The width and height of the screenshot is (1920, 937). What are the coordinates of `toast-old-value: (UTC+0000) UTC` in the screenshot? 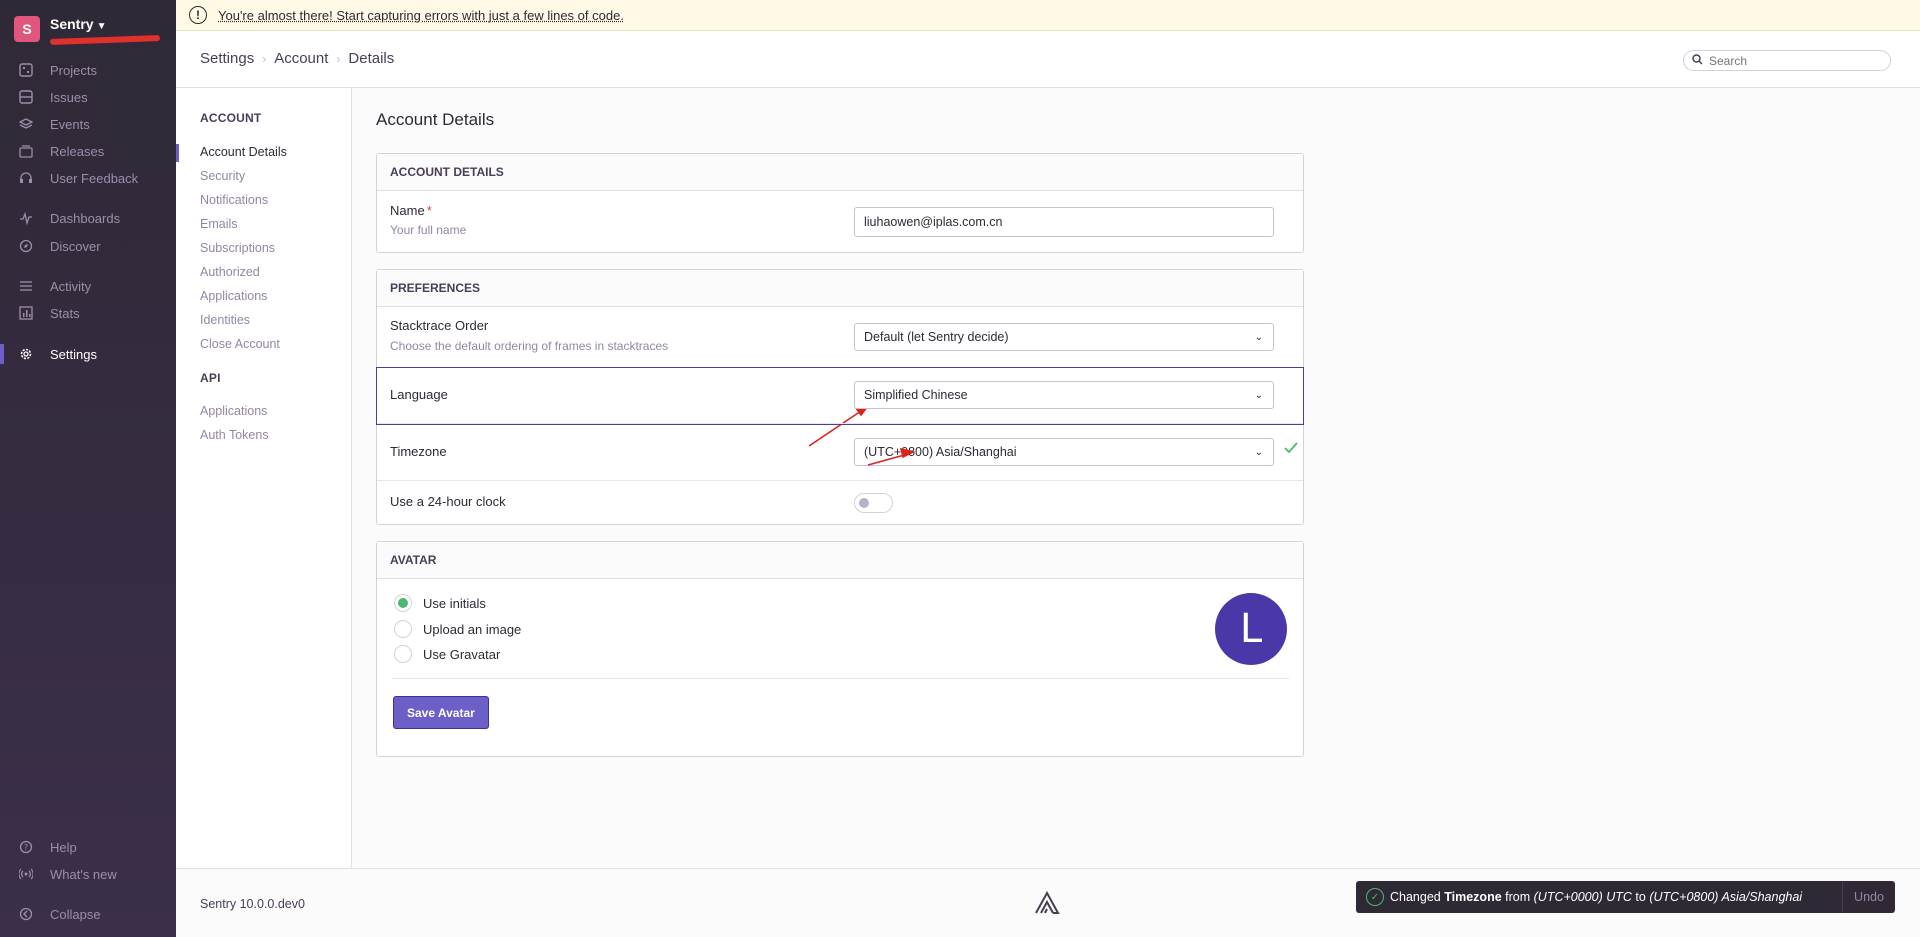 It's located at (1582, 897).